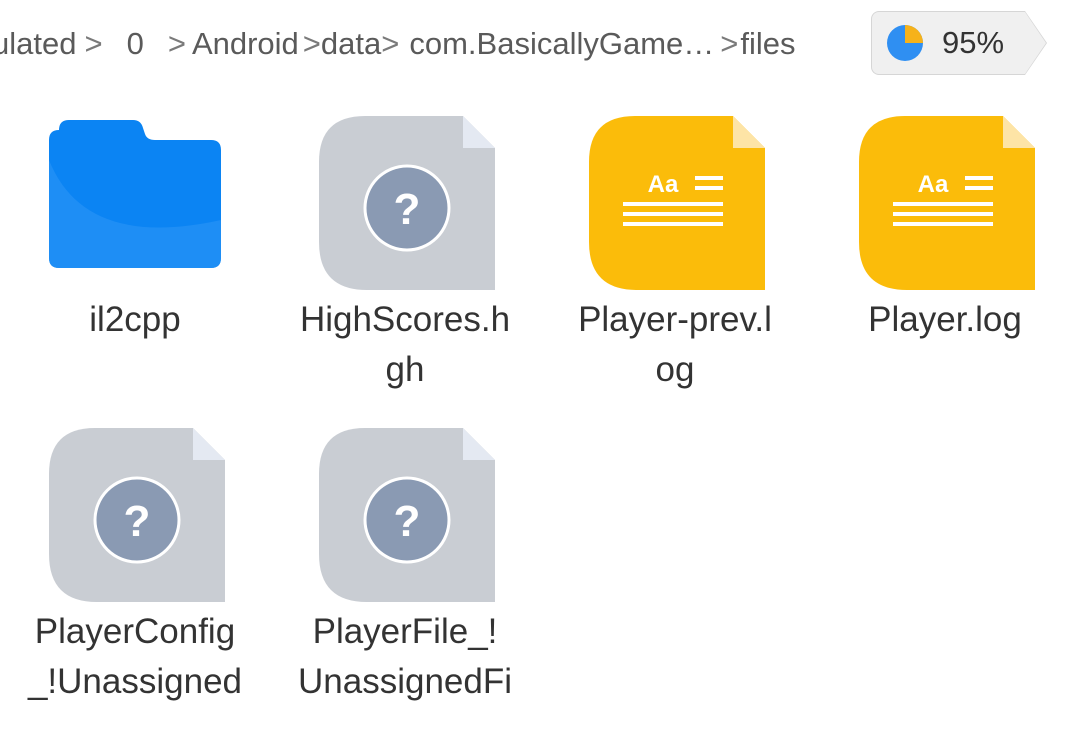 The image size is (1080, 741). Describe the element at coordinates (38, 44) in the screenshot. I see `breadcrumb-item-emulated: ulated` at that location.